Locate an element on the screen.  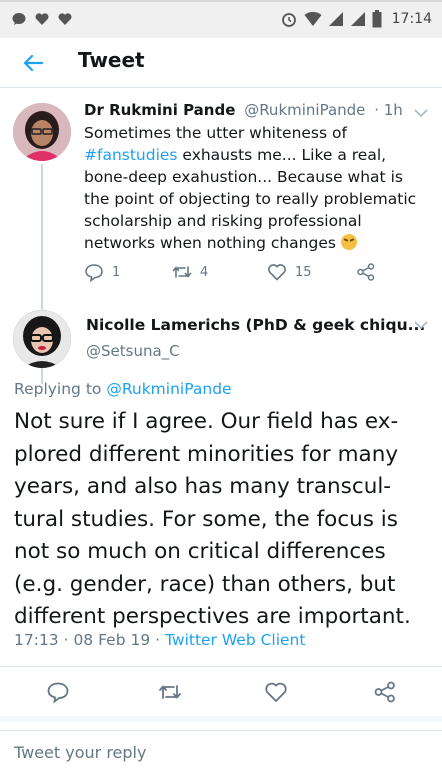
replying-to: Replying to @RukminiPande is located at coordinates (123, 389).